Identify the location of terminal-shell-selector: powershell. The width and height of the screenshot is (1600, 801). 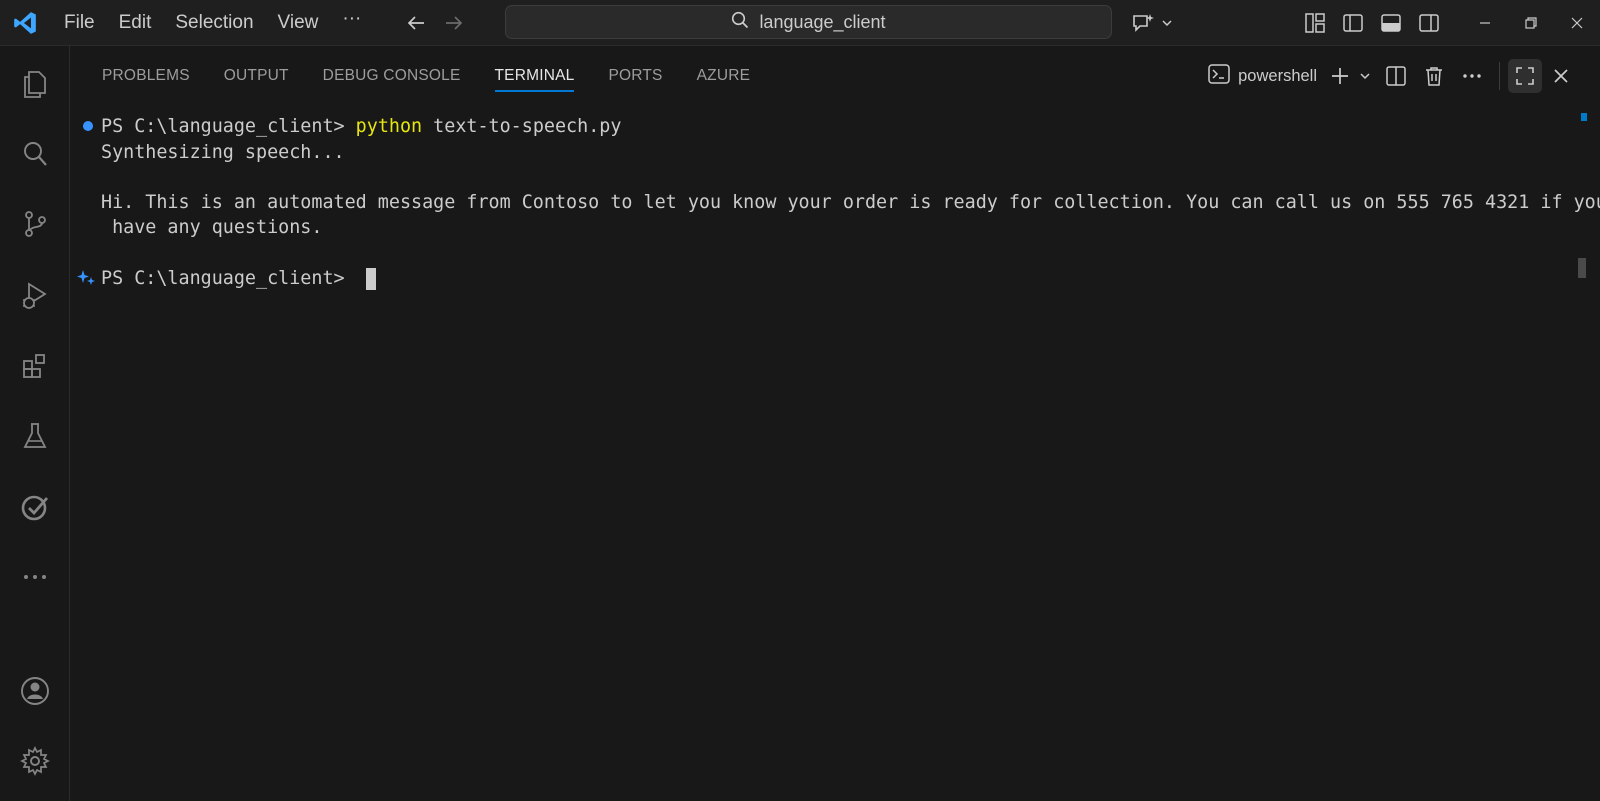
(1262, 76).